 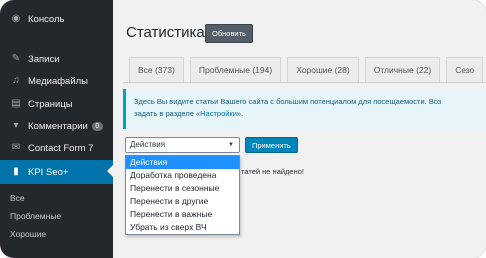 What do you see at coordinates (271, 145) in the screenshot?
I see `apply-button: Применить` at bounding box center [271, 145].